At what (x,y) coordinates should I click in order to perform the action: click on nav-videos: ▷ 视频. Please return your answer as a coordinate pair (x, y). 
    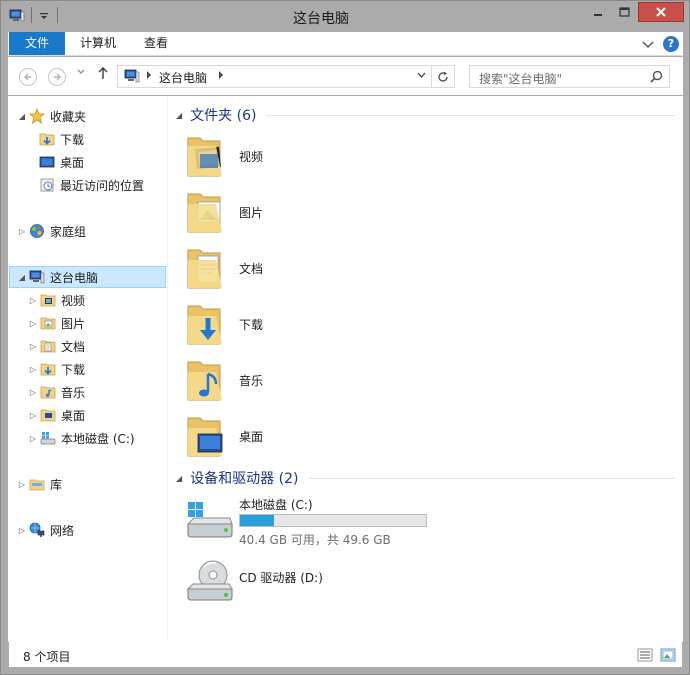
    Looking at the image, I should click on (56, 300).